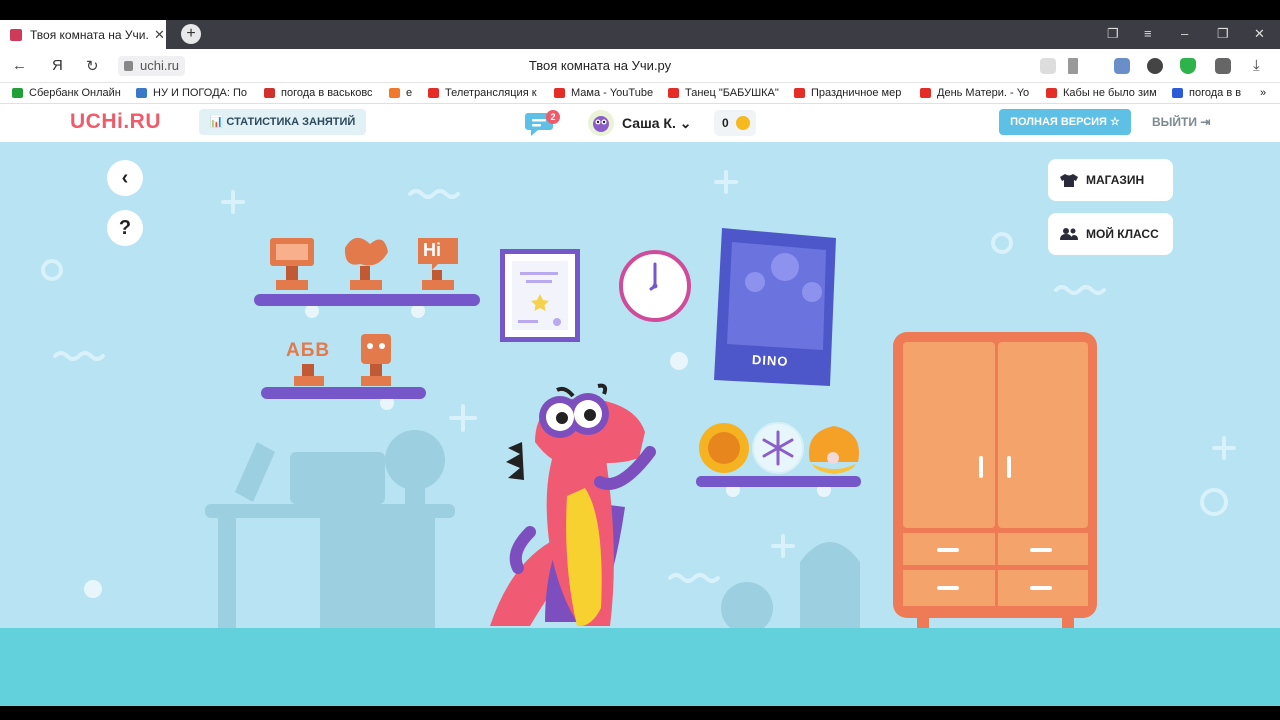  What do you see at coordinates (1206, 93) in the screenshot?
I see `bookmark-item: погода в в` at bounding box center [1206, 93].